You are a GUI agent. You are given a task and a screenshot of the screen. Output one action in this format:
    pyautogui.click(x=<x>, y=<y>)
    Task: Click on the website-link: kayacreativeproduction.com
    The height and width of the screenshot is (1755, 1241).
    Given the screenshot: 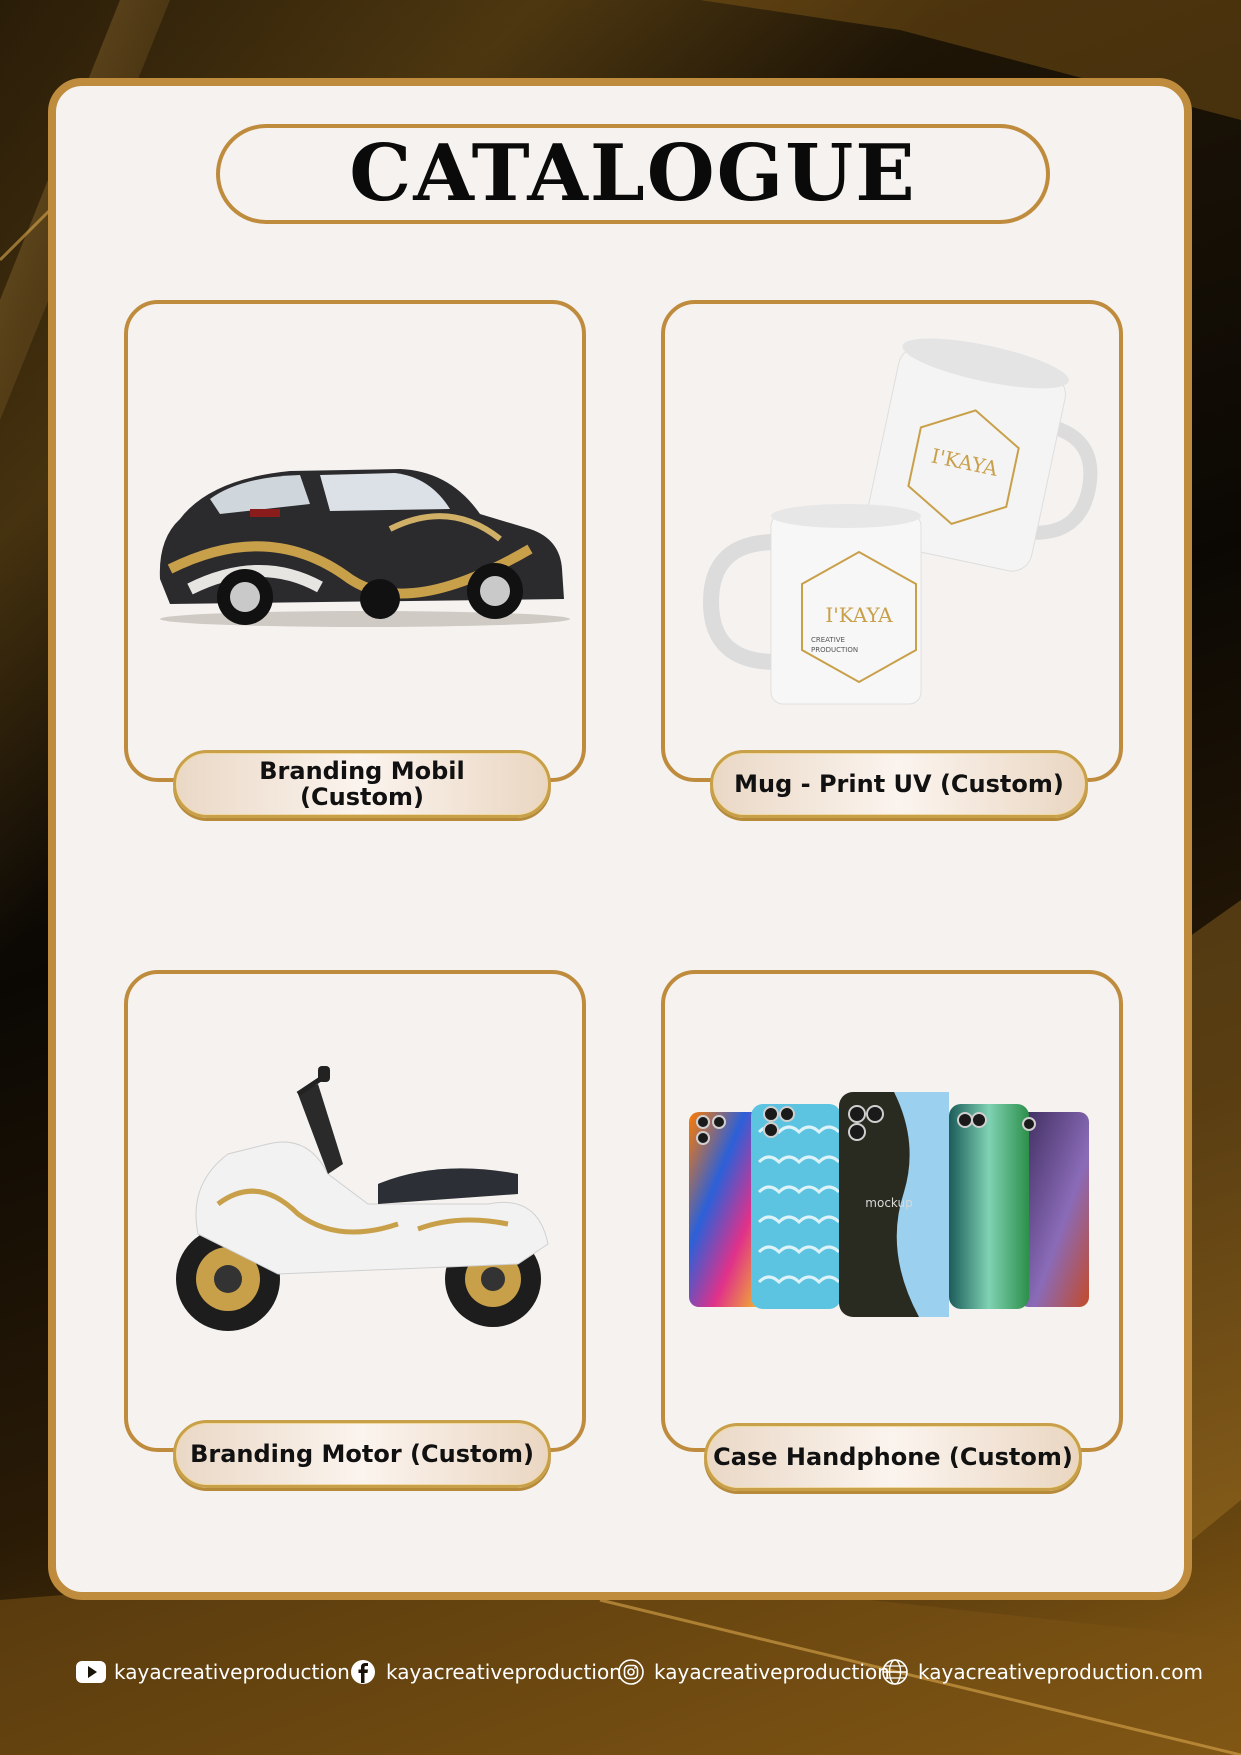 What is the action you would take?
    pyautogui.click(x=1041, y=1672)
    